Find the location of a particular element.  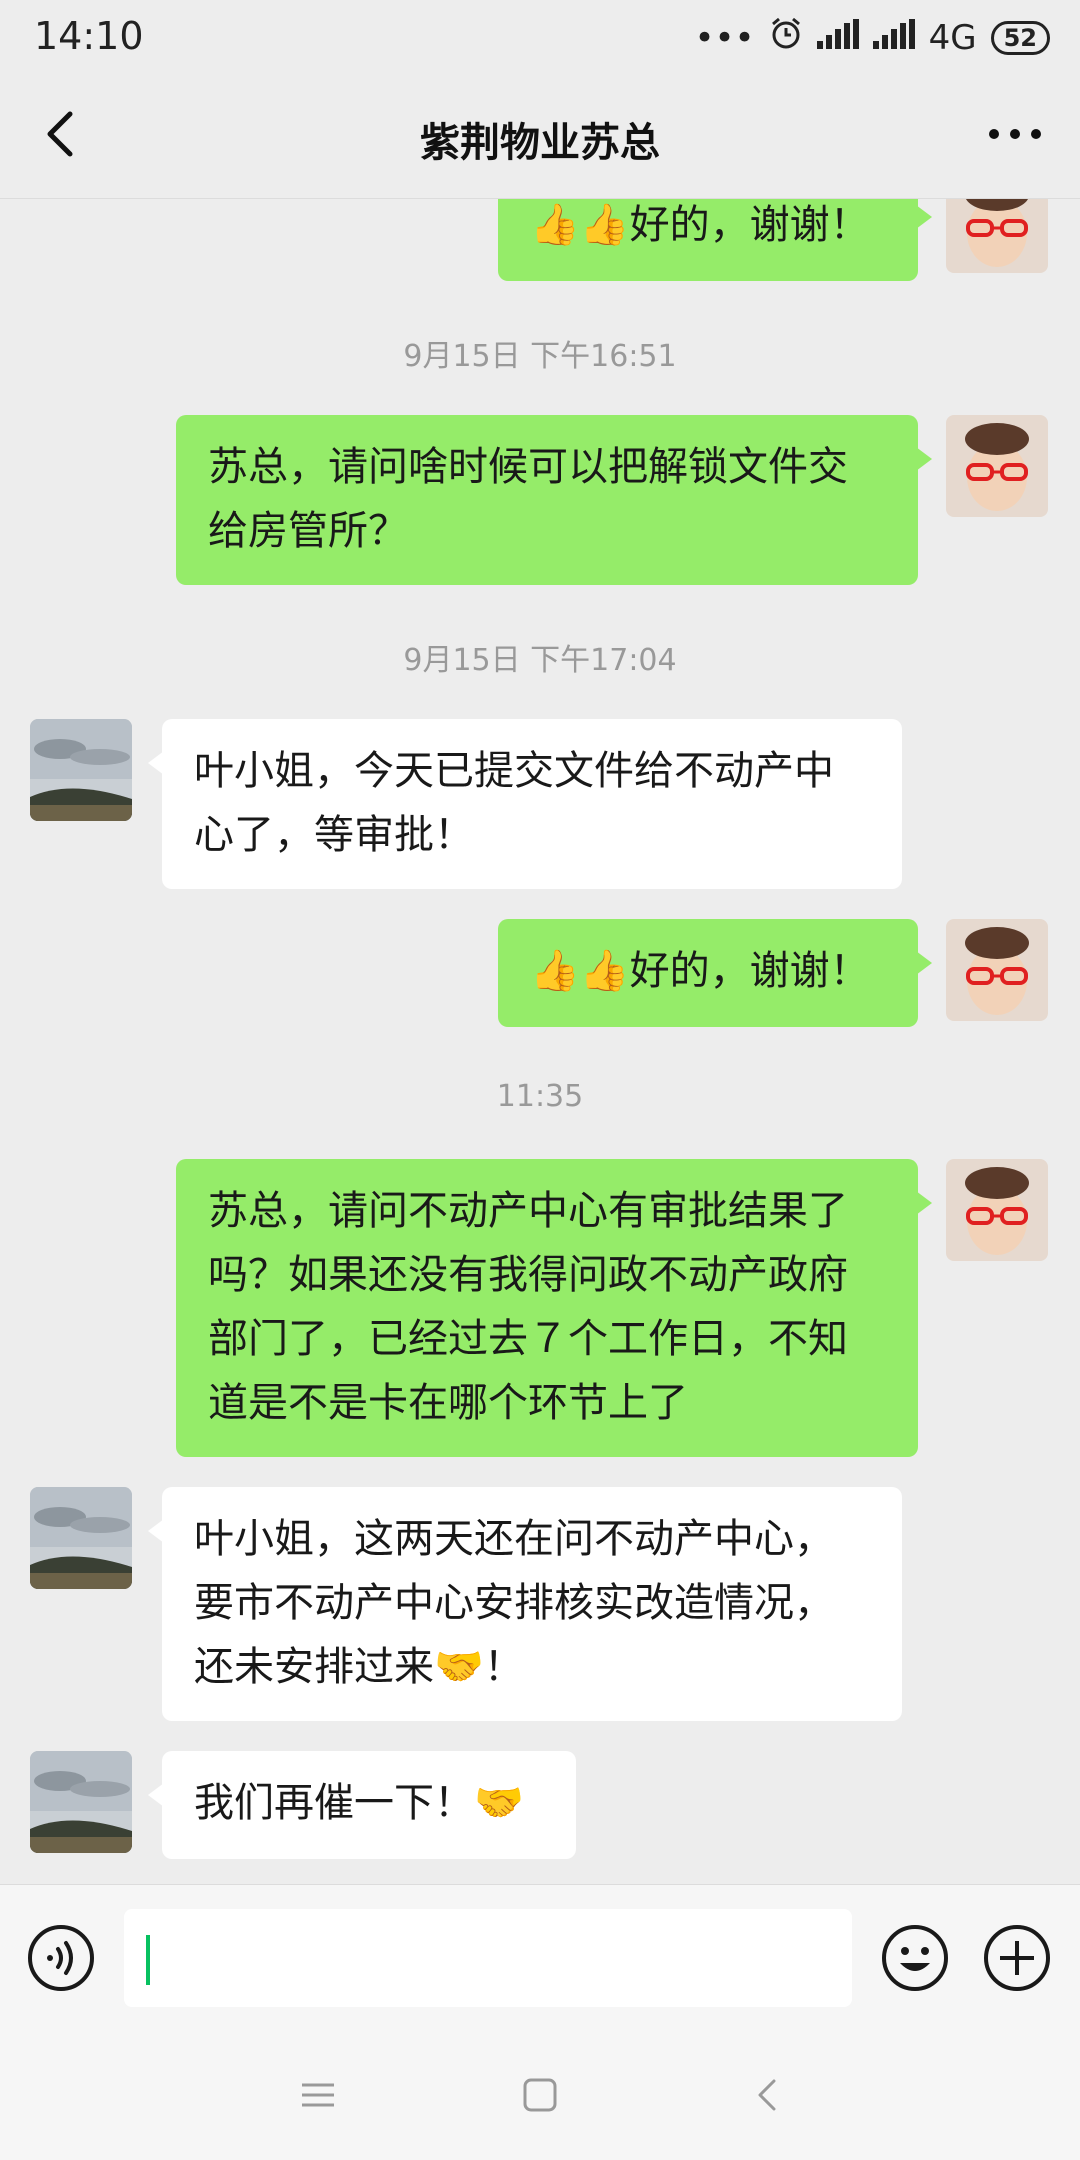

status-time: 14:10 is located at coordinates (89, 36).